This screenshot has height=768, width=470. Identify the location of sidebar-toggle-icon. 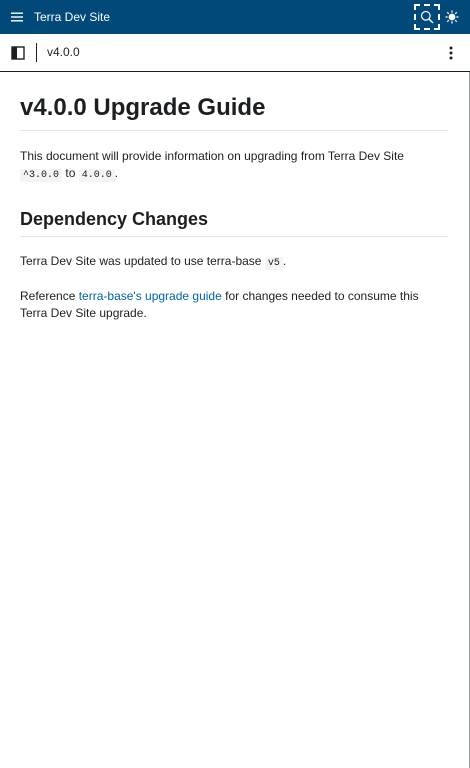
(18, 53).